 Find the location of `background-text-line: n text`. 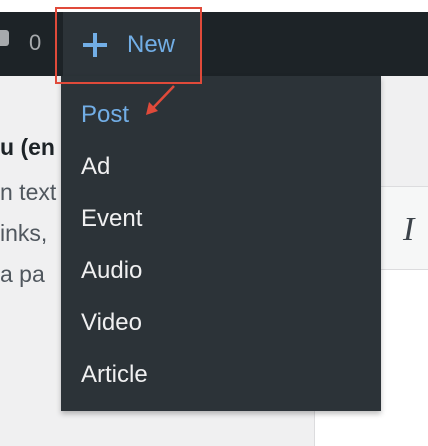

background-text-line: n text is located at coordinates (28, 192).